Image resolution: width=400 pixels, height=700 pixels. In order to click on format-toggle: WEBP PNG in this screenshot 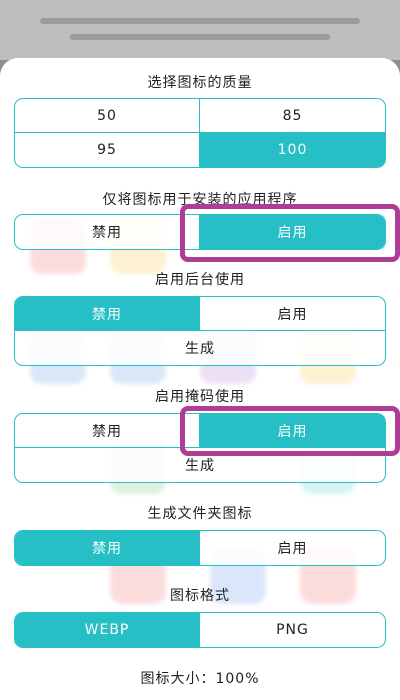, I will do `click(200, 630)`.